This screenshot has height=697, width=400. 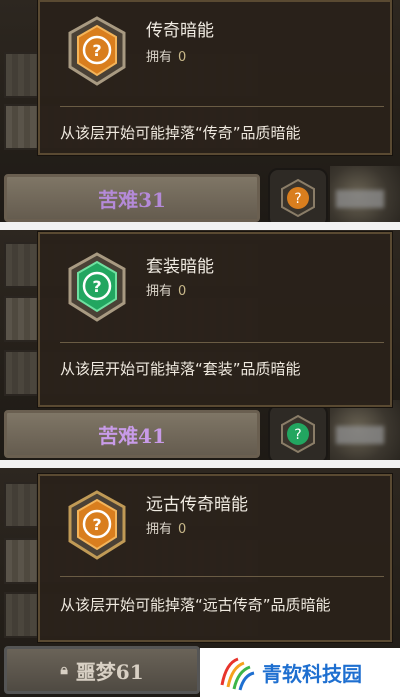 I want to click on tooltip-title: 远古传奇暗能, so click(x=197, y=505).